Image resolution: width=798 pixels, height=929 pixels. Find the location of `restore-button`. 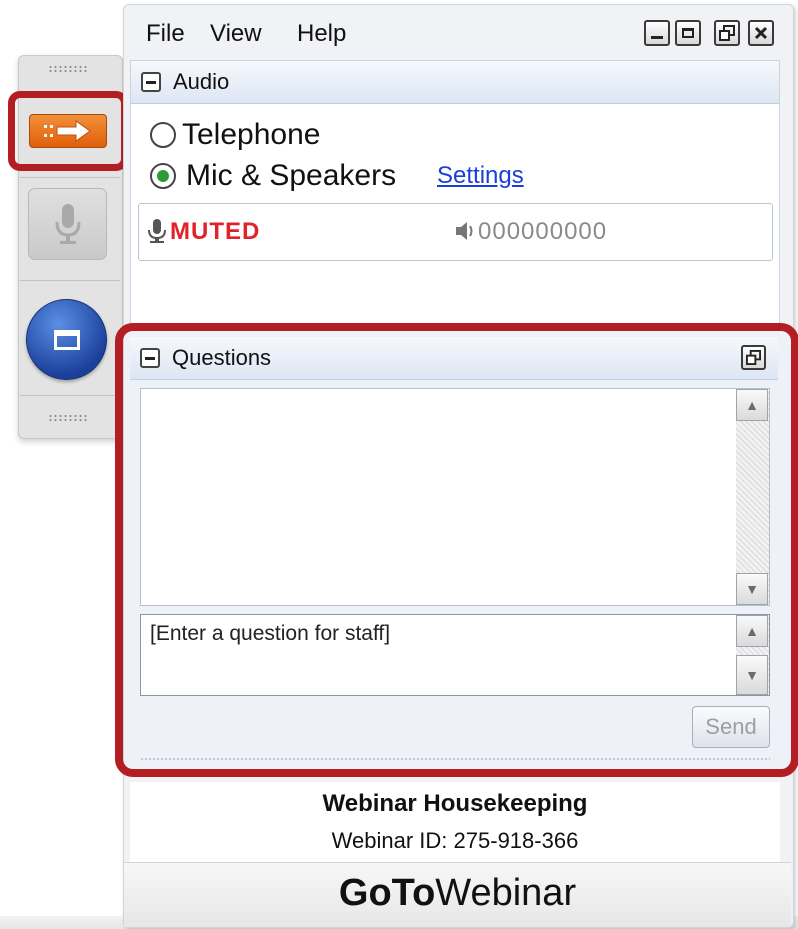

restore-button is located at coordinates (727, 33).